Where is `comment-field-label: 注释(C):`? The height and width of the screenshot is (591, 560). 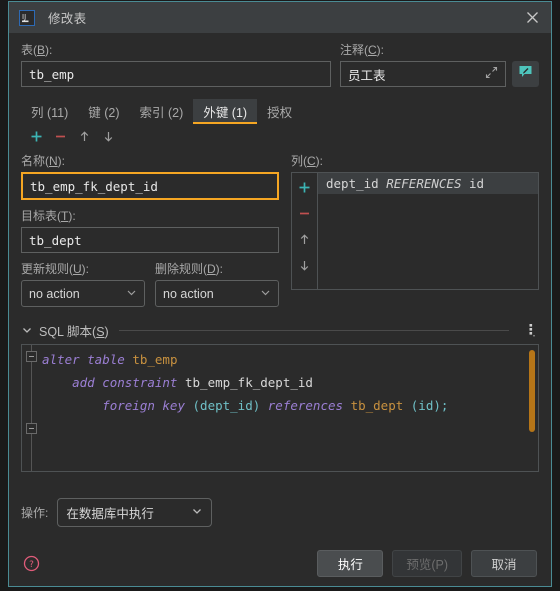
comment-field-label: 注释(C): is located at coordinates (362, 50).